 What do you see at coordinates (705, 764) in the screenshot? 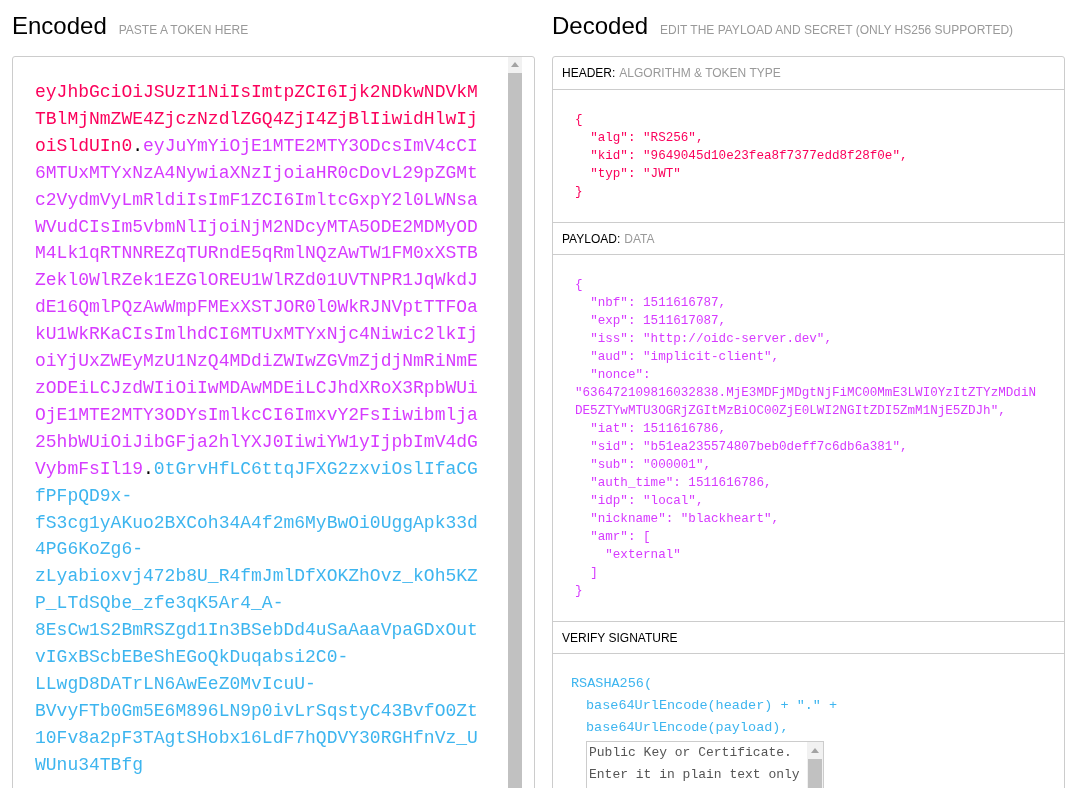
I see `public-key-field: Public Key or Certificate. Enter it in plain text only` at bounding box center [705, 764].